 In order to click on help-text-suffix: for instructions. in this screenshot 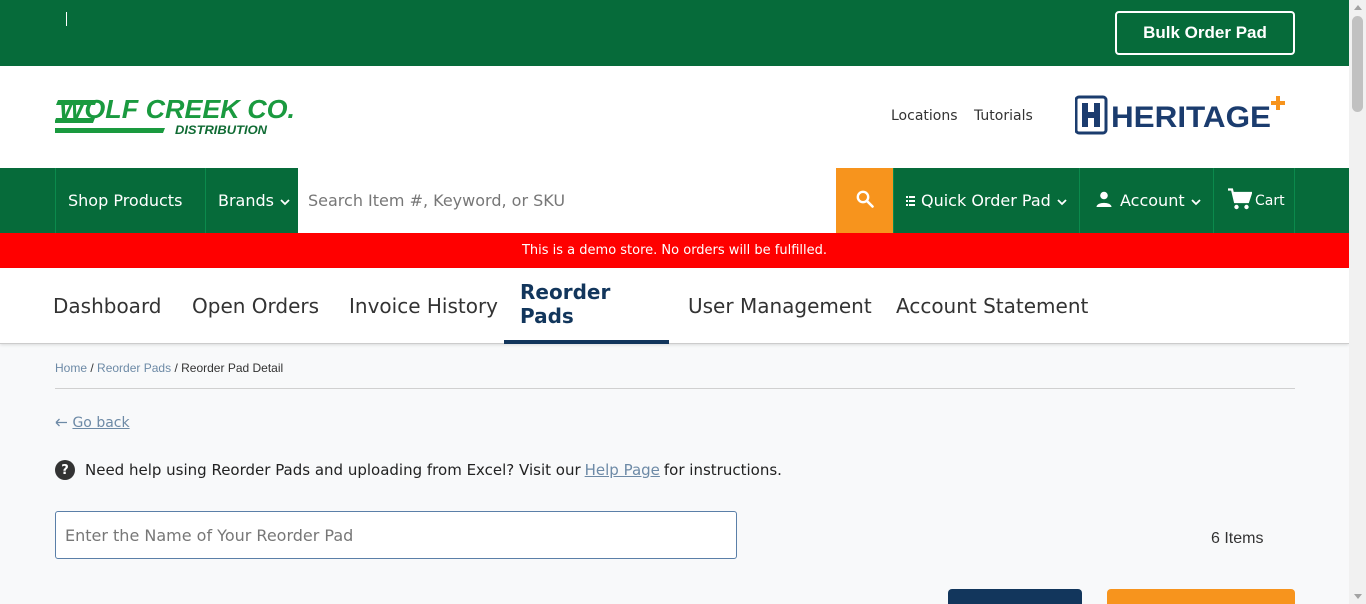, I will do `click(722, 470)`.